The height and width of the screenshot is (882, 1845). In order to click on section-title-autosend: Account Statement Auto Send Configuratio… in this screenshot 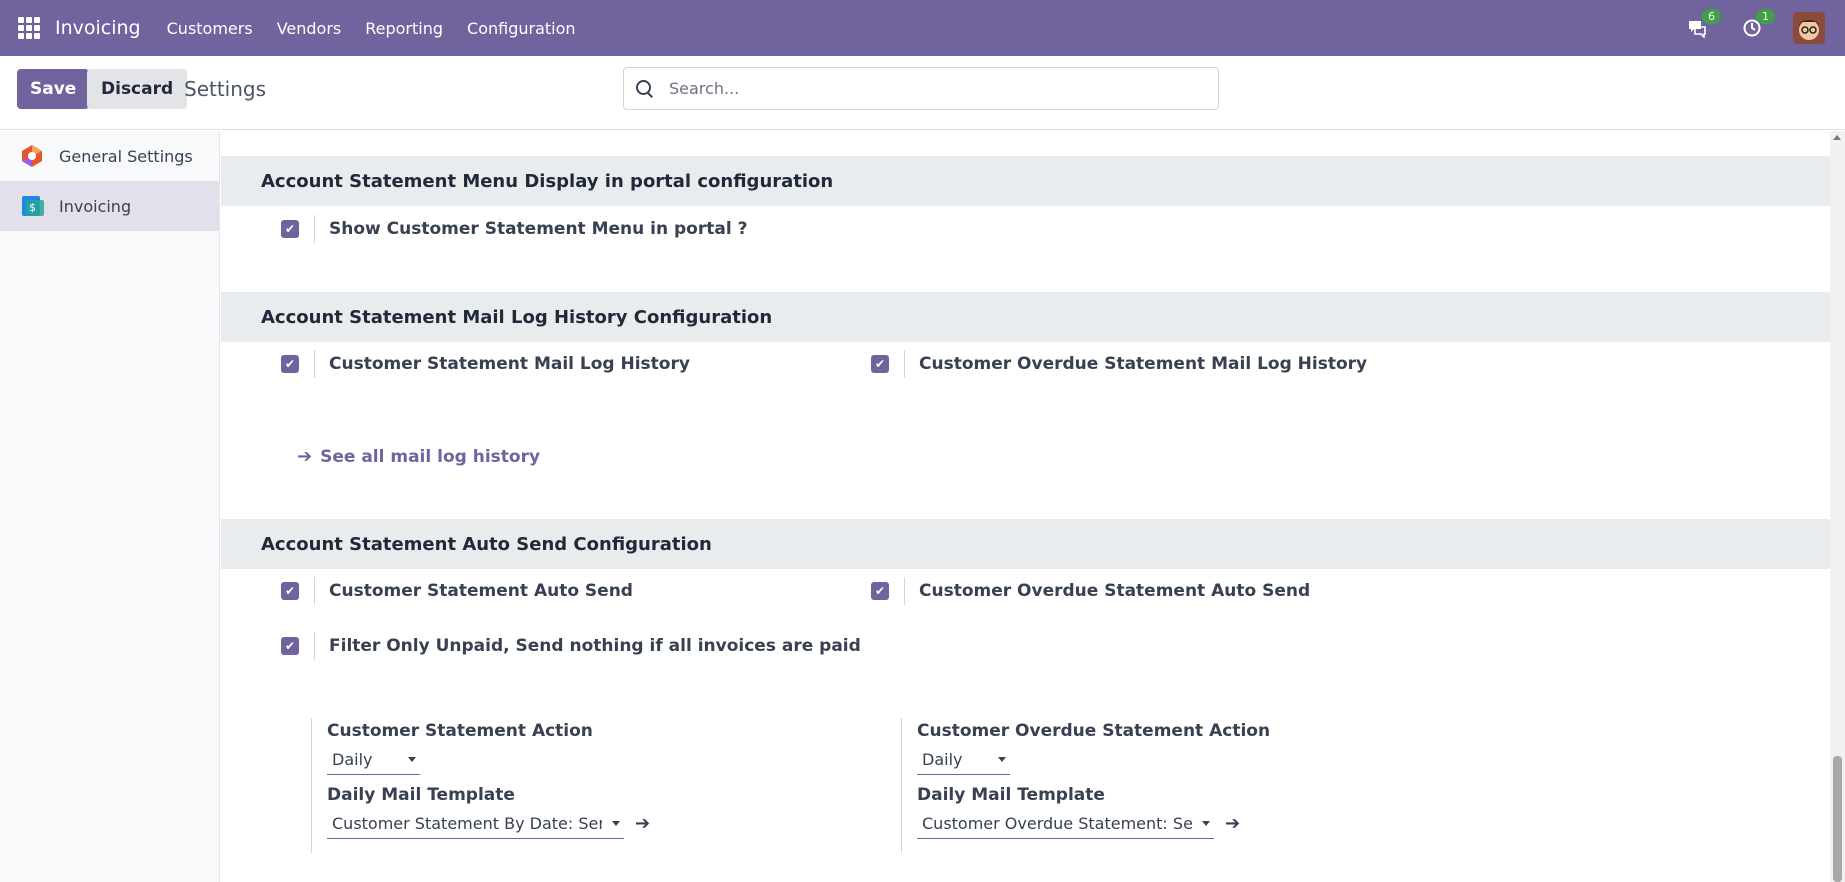, I will do `click(1025, 544)`.